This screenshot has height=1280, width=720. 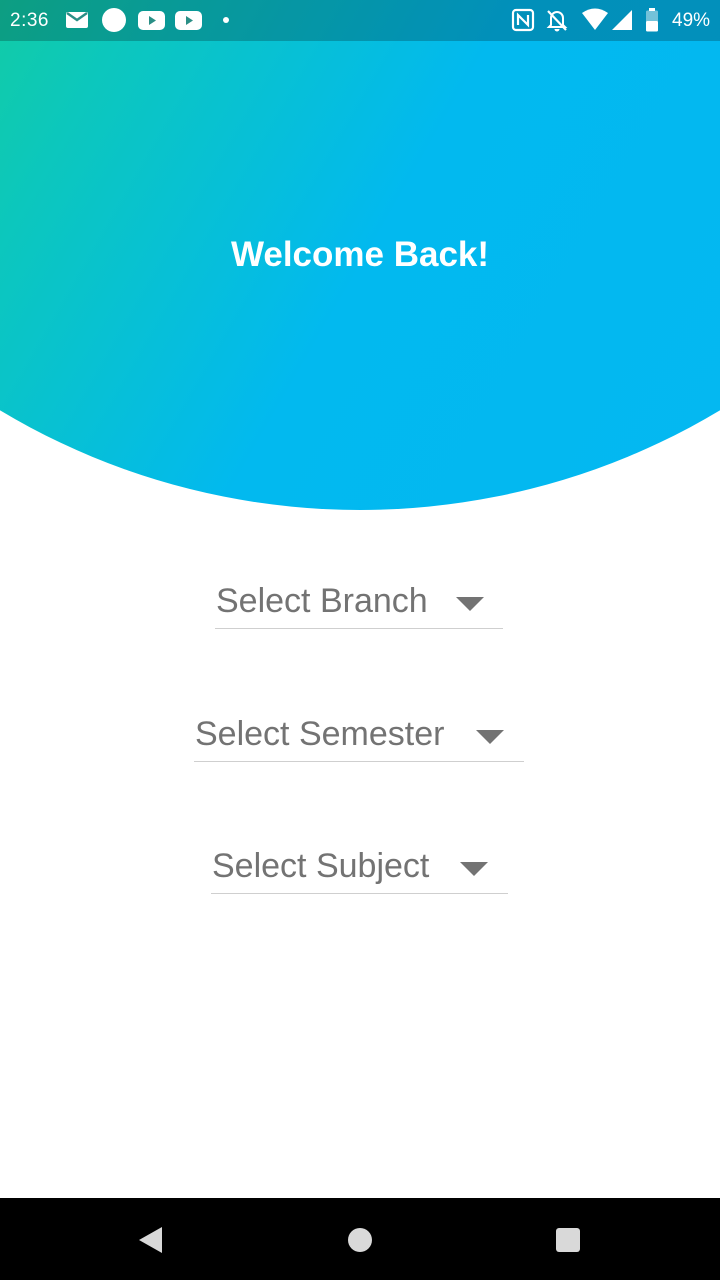 What do you see at coordinates (29, 20) in the screenshot?
I see `status-time: 2:36` at bounding box center [29, 20].